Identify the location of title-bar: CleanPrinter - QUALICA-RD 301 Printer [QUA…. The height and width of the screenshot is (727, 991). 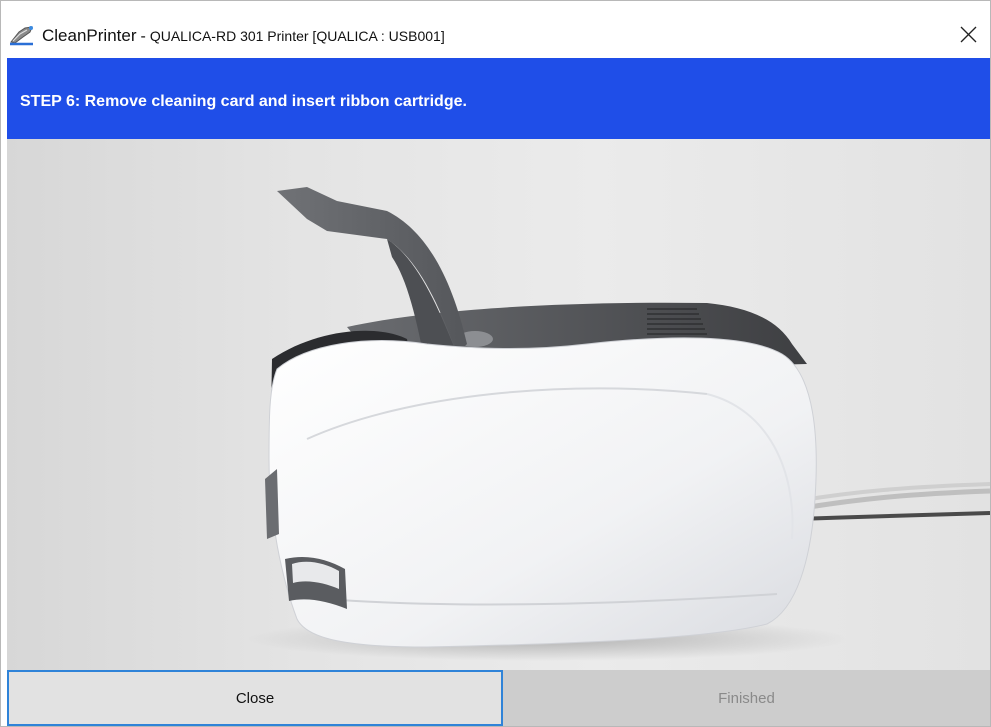
(495, 29).